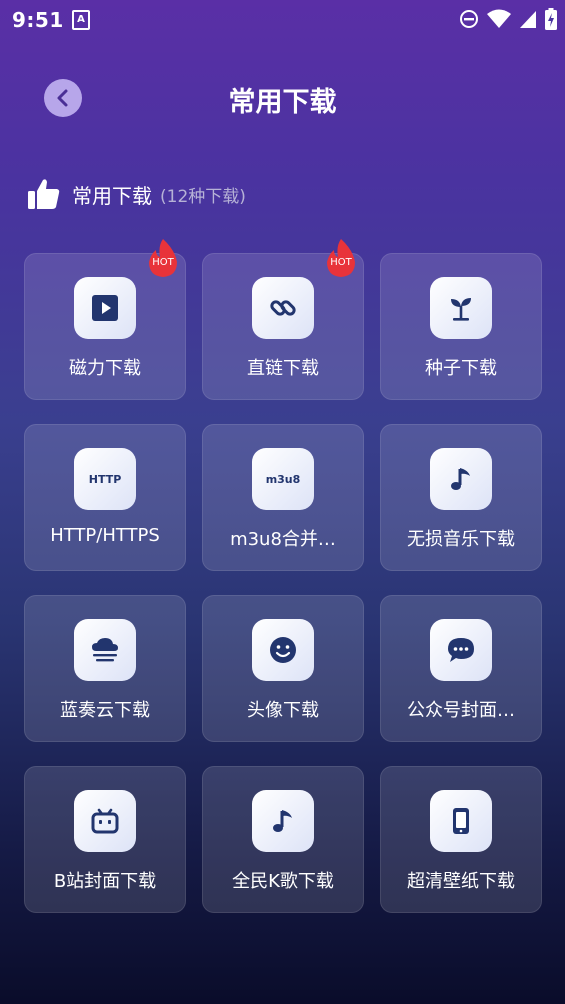  What do you see at coordinates (282, 19) in the screenshot?
I see `status-bar: 9:51 A` at bounding box center [282, 19].